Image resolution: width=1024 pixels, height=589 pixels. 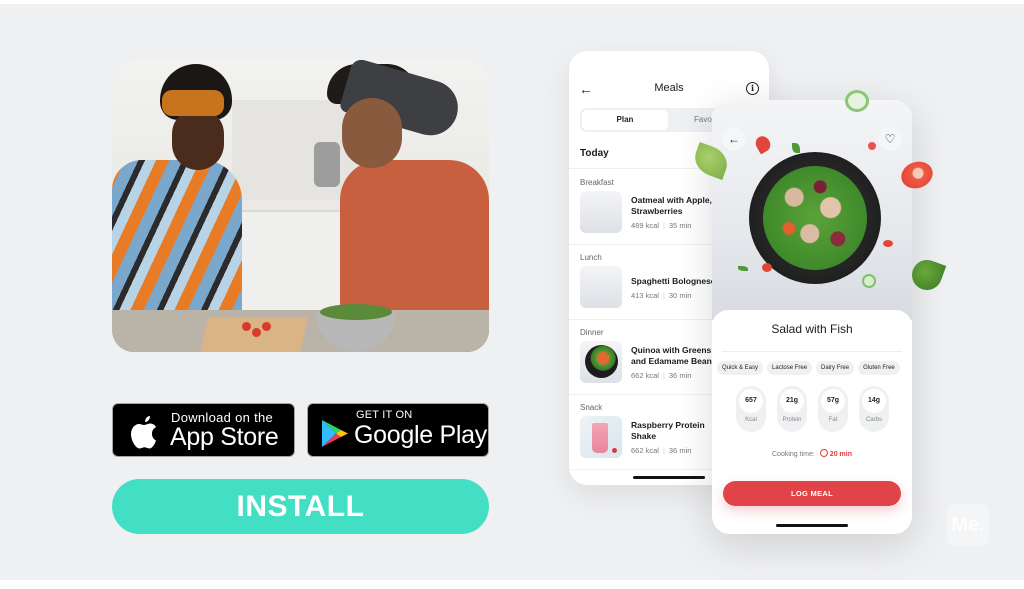 I want to click on quinoa-bowl, so click(x=601, y=361).